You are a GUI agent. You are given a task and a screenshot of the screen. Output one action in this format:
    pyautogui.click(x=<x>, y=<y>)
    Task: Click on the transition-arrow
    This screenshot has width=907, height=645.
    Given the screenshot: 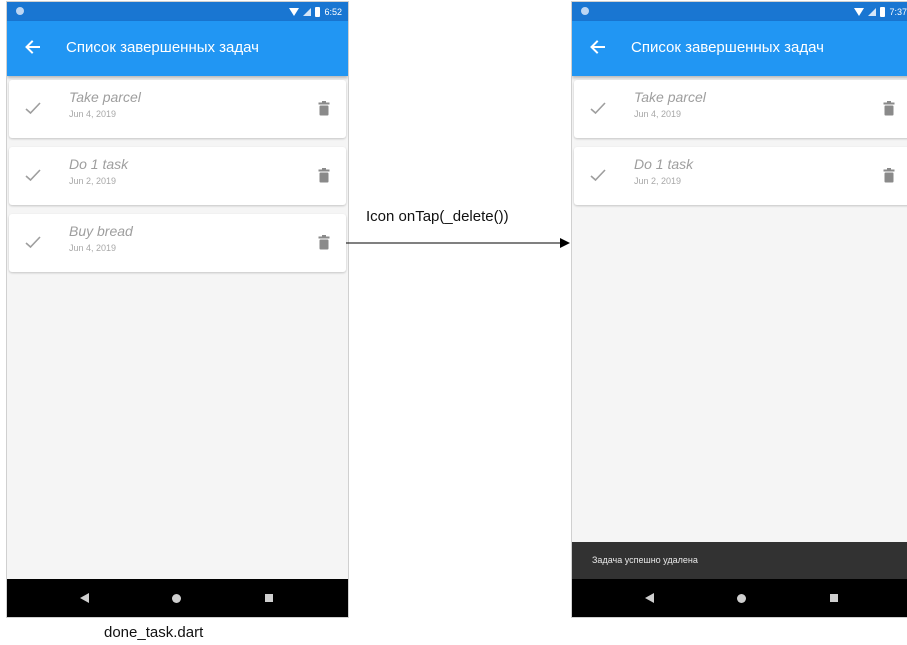 What is the action you would take?
    pyautogui.click(x=458, y=243)
    